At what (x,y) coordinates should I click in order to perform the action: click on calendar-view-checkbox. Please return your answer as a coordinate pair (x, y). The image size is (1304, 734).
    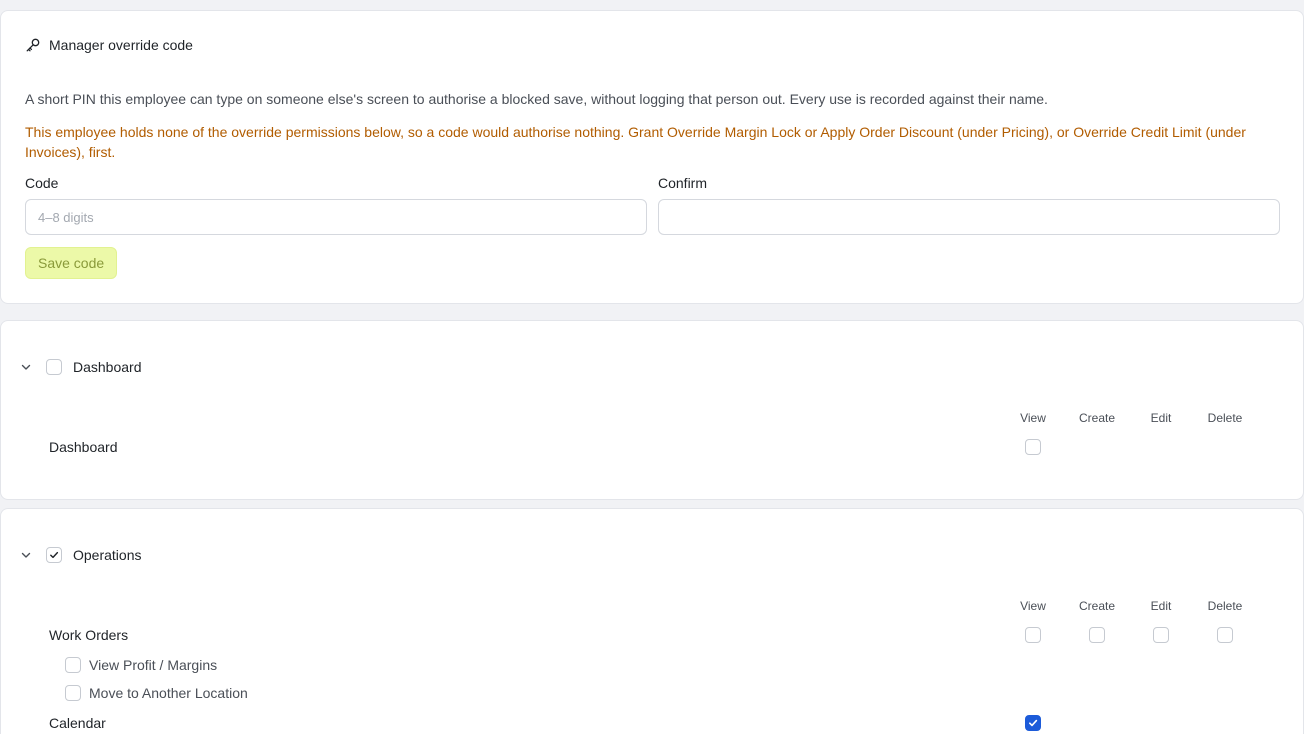
    Looking at the image, I should click on (1033, 723).